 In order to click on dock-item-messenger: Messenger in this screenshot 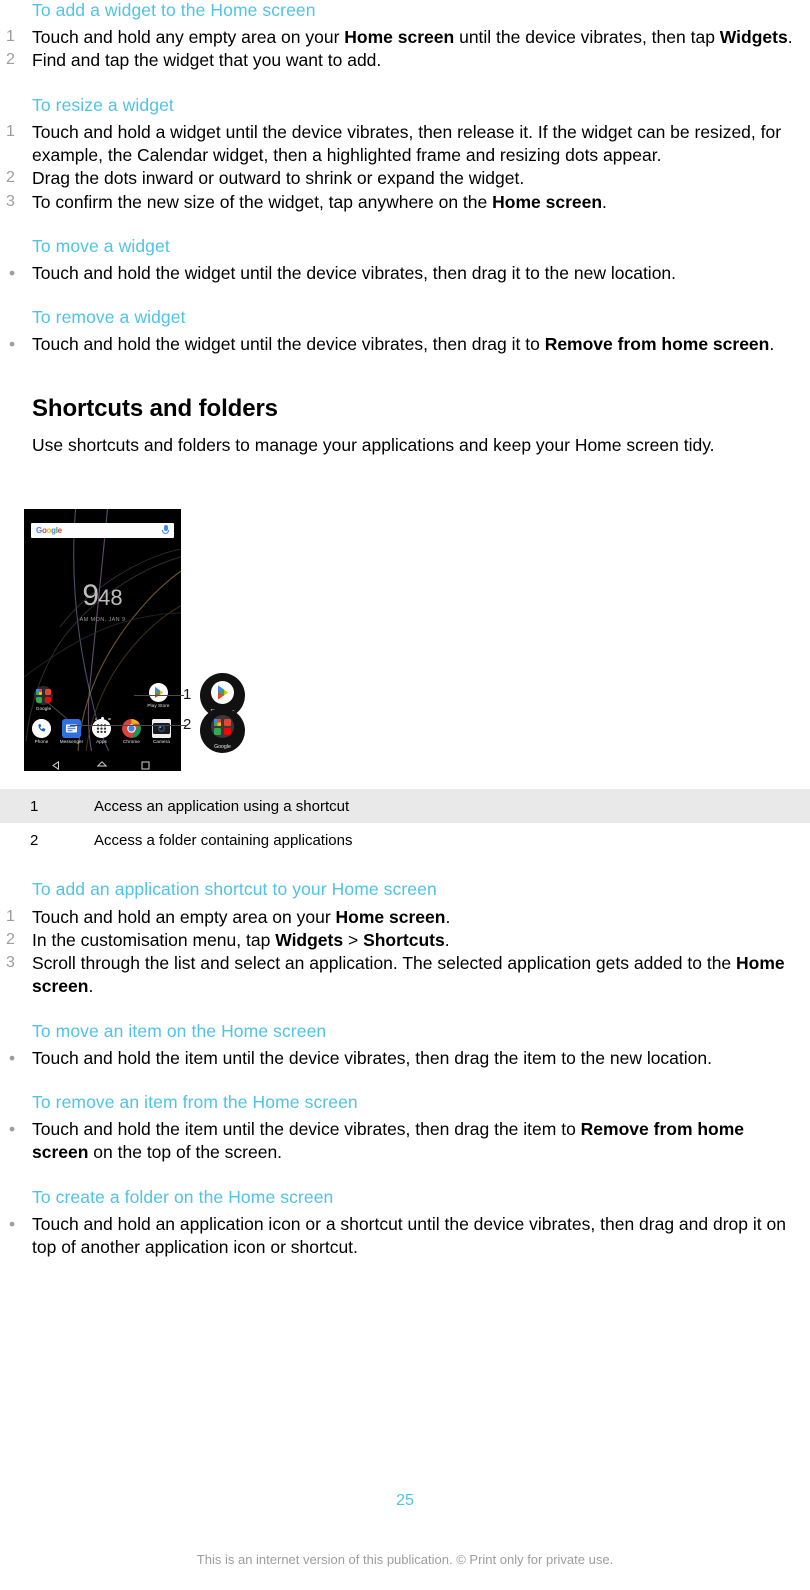, I will do `click(71, 732)`.